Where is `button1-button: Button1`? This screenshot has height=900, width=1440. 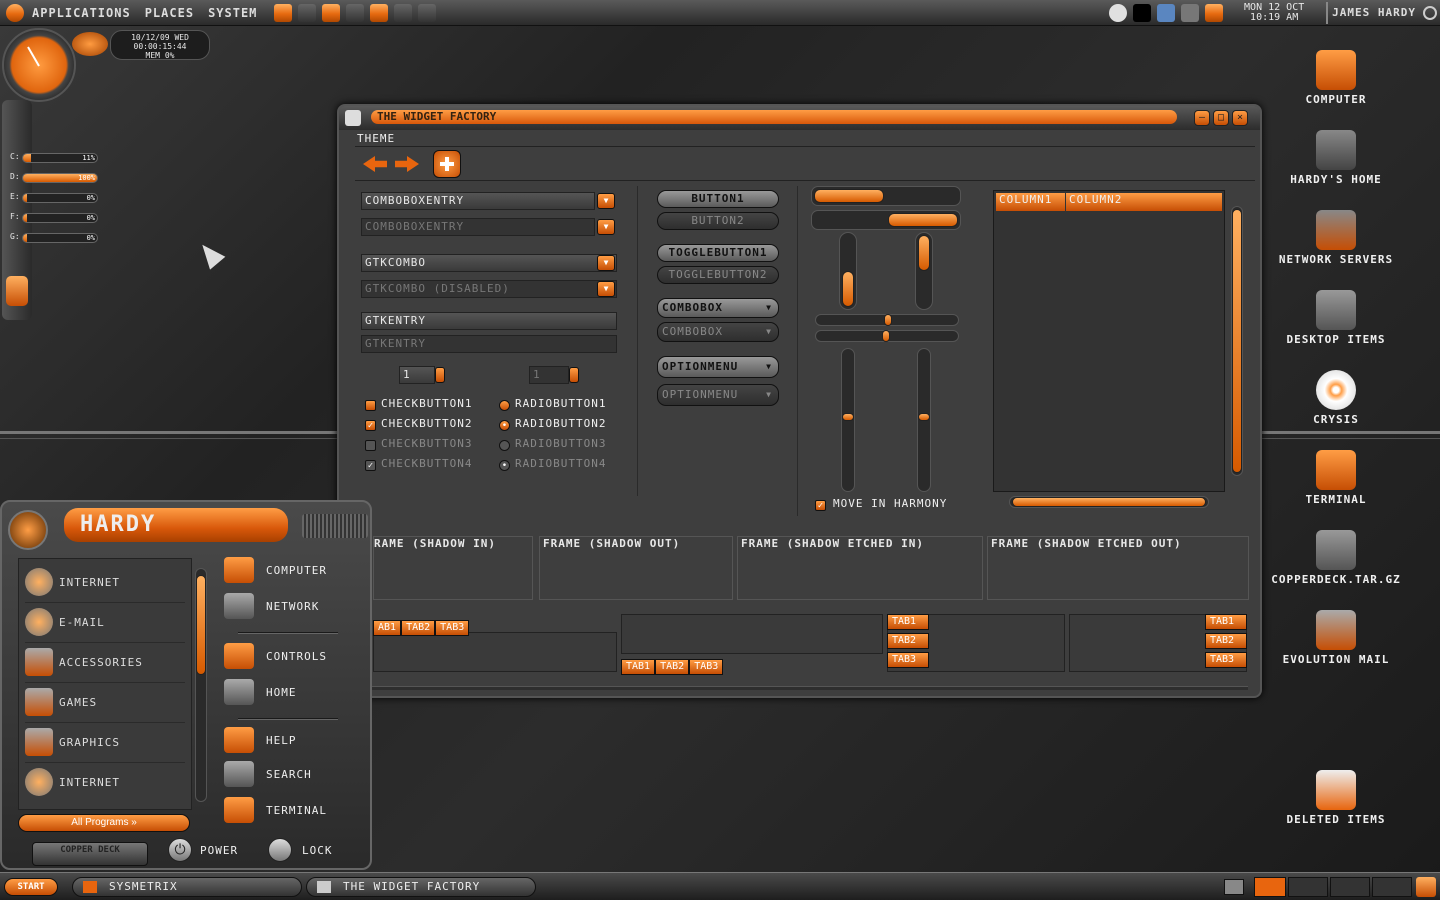 button1-button: Button1 is located at coordinates (718, 199).